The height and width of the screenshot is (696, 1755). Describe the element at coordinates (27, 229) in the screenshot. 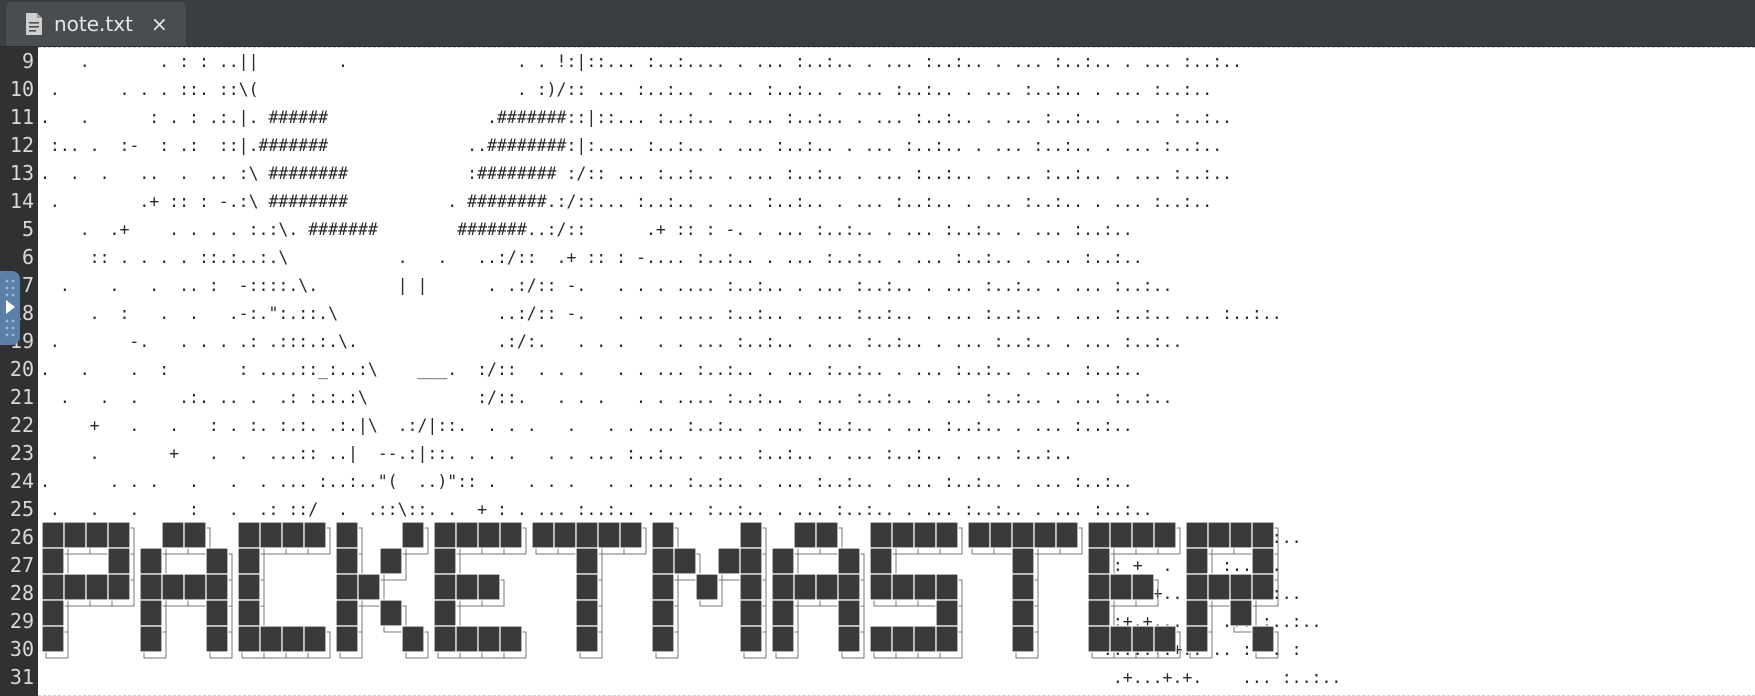

I see `line-number: 5` at that location.